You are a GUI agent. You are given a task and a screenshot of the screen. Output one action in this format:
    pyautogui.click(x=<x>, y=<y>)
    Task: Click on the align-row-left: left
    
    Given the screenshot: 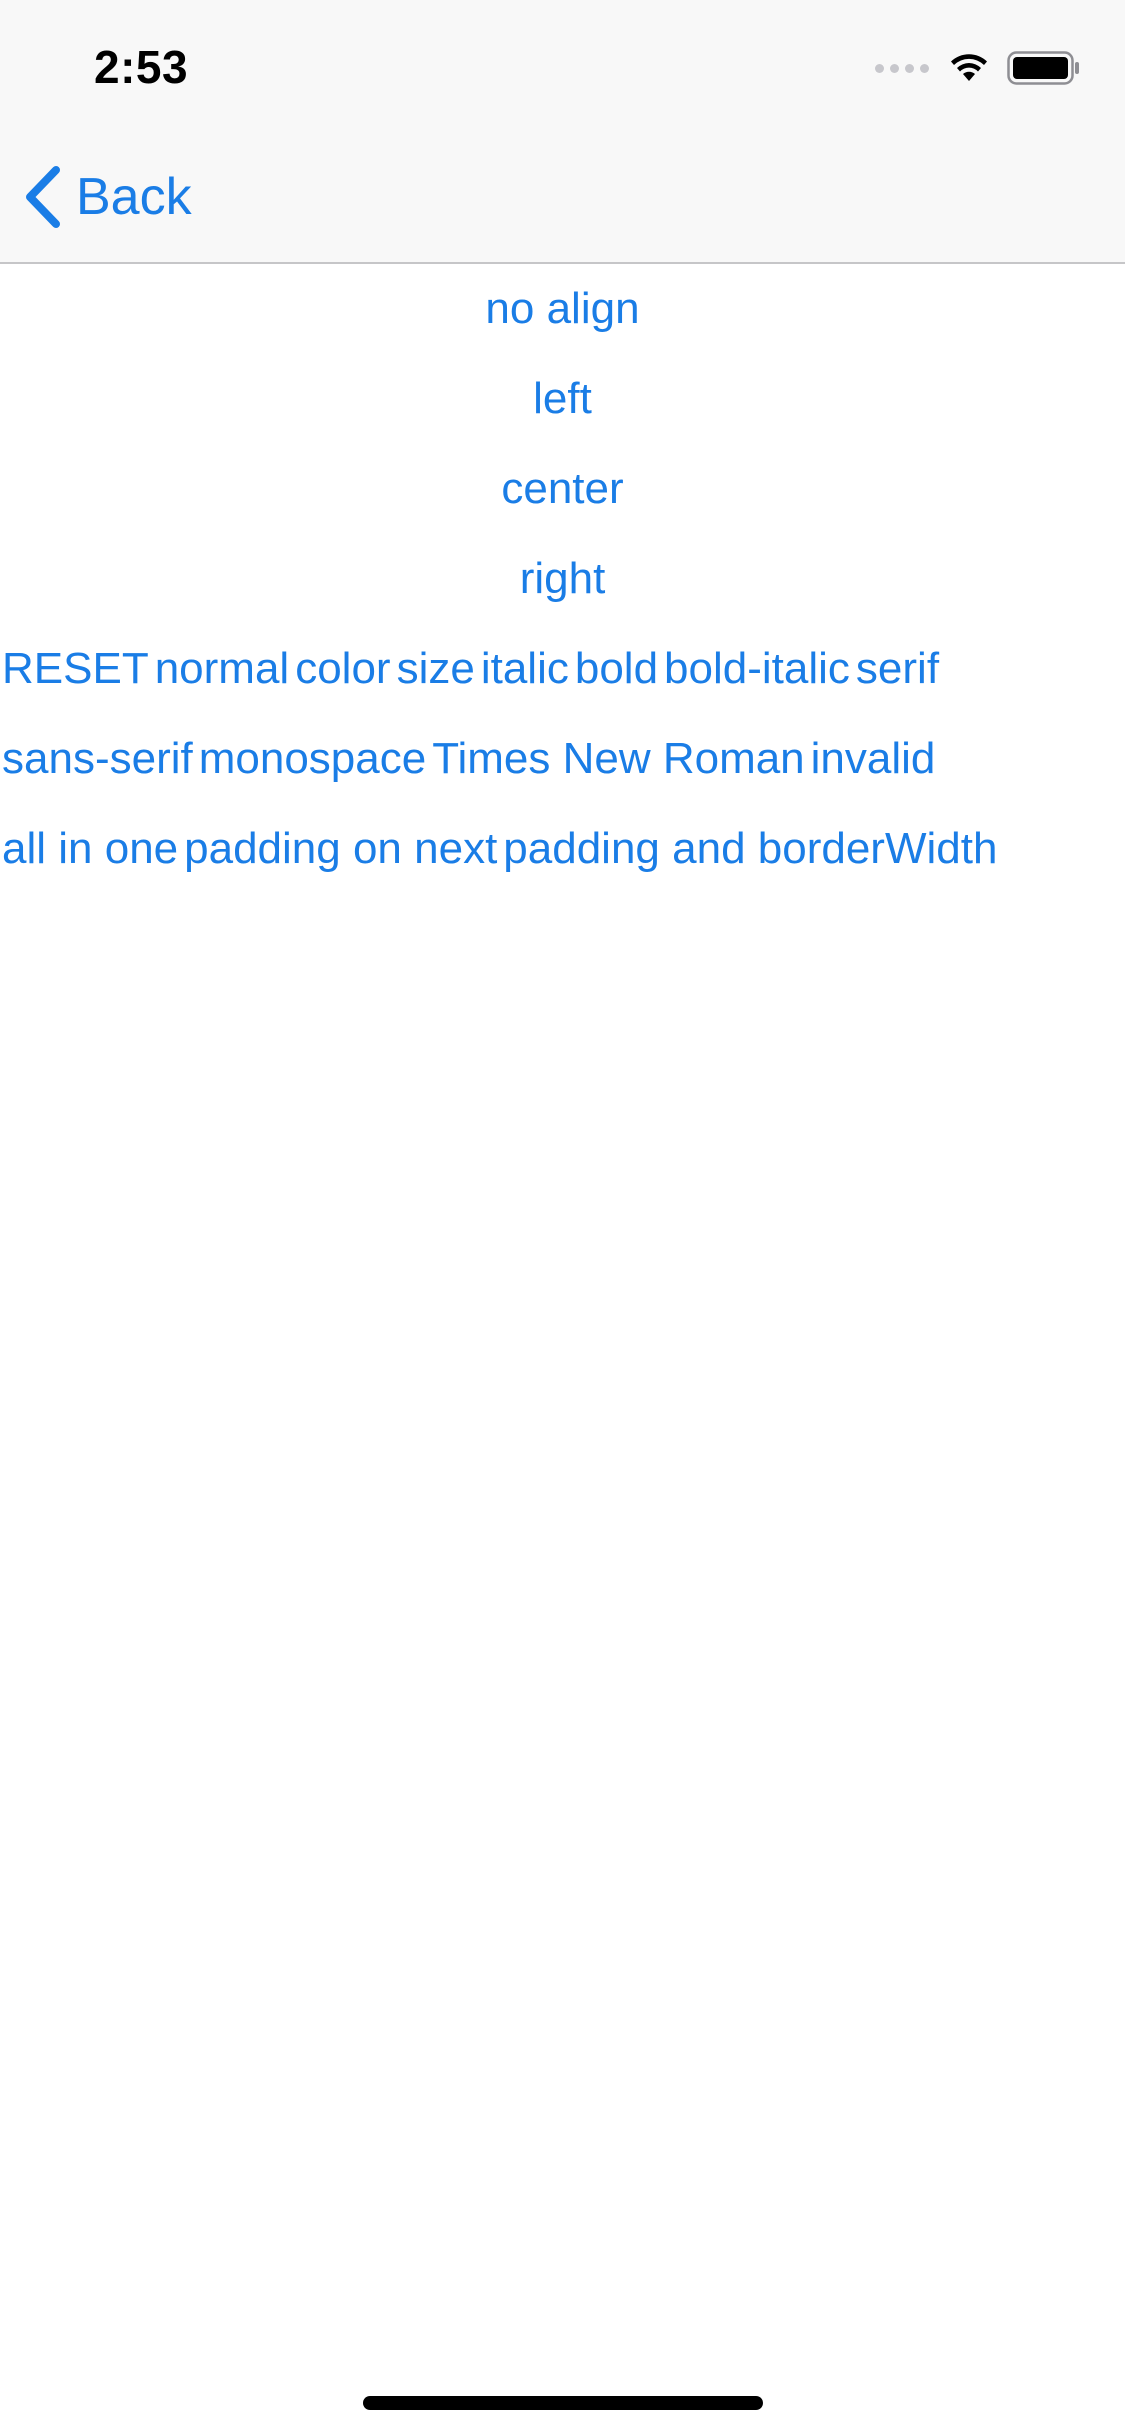 What is the action you would take?
    pyautogui.click(x=562, y=399)
    